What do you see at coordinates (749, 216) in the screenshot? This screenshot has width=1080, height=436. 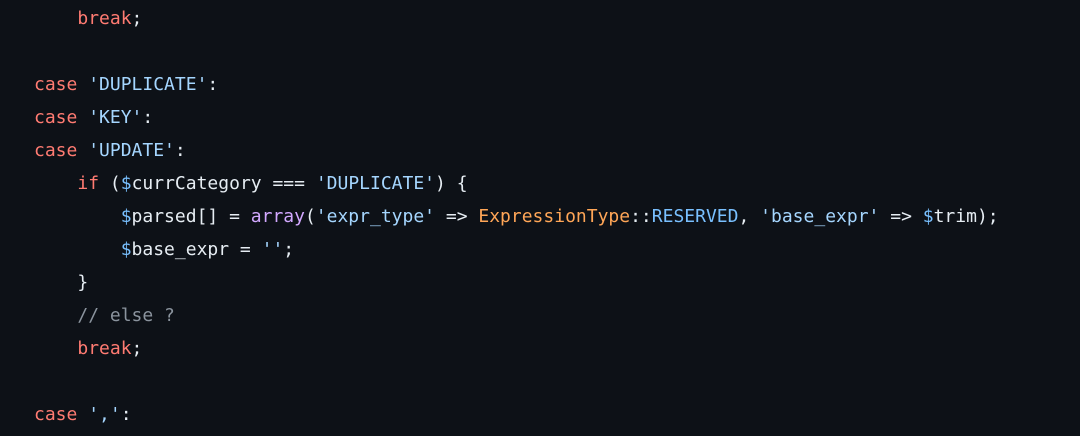 I see `comma: ,` at bounding box center [749, 216].